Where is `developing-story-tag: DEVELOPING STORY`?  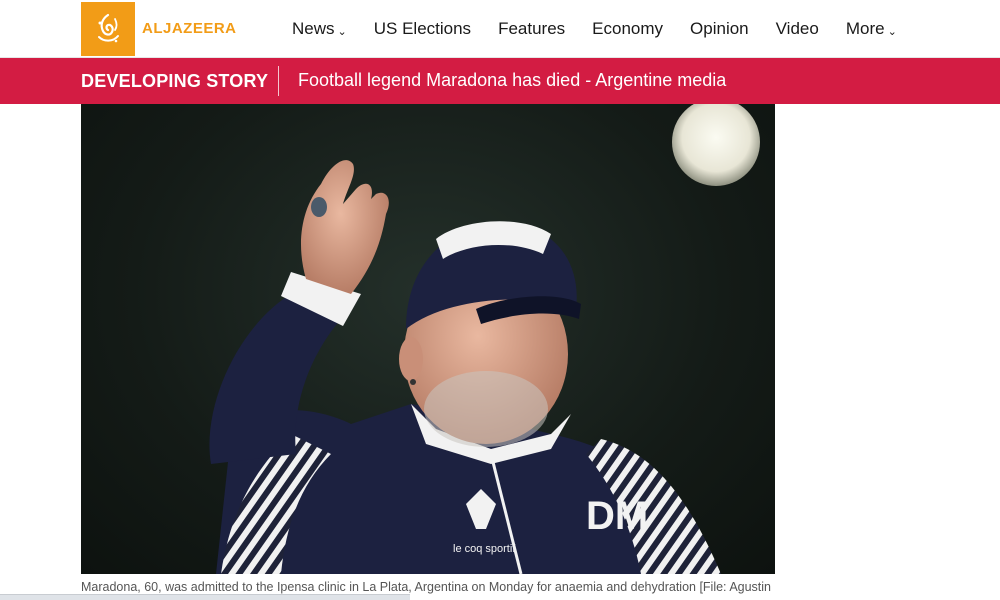
developing-story-tag: DEVELOPING STORY is located at coordinates (175, 81).